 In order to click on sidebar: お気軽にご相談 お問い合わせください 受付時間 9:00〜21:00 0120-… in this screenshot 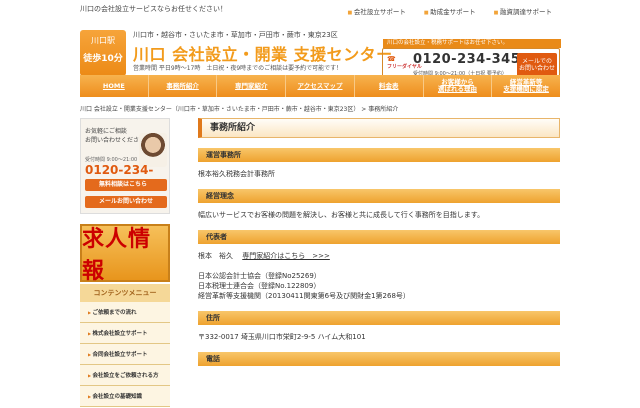, I will do `click(125, 262)`.